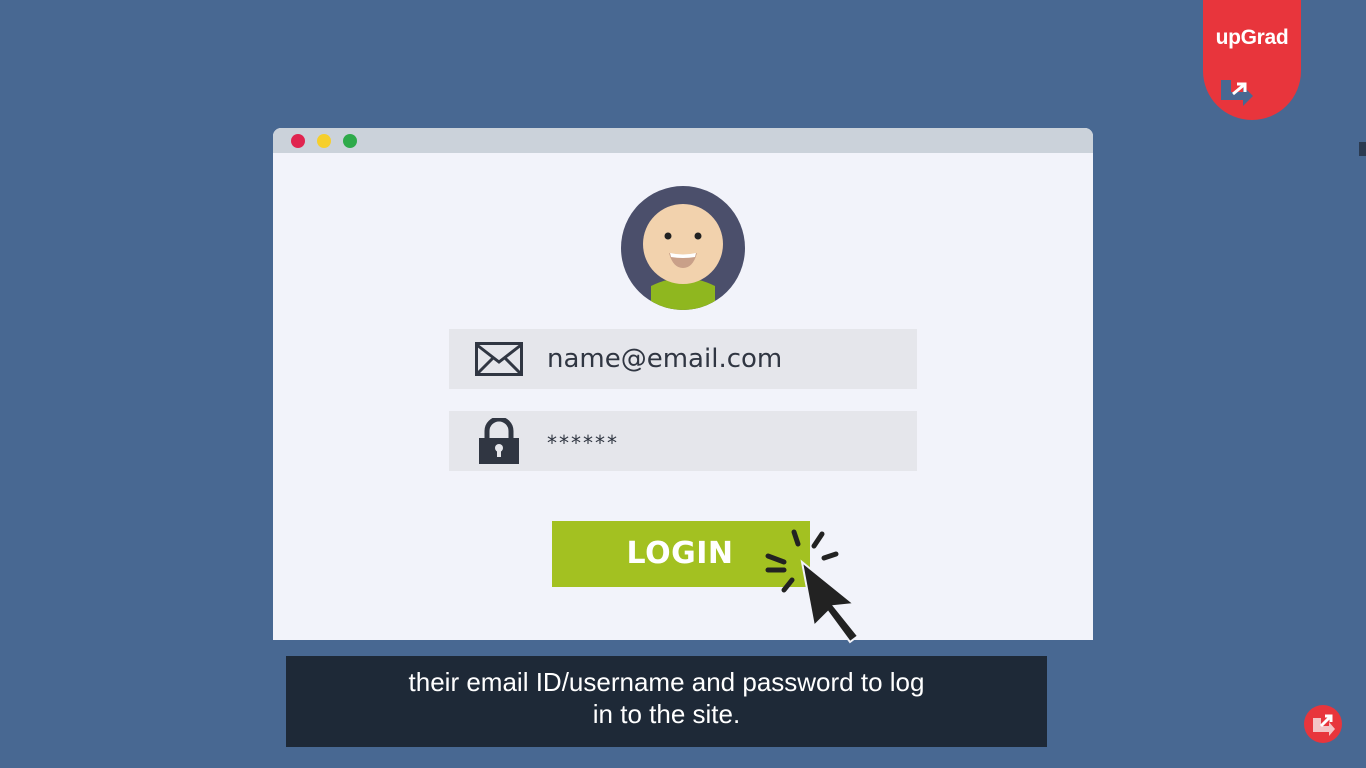 Image resolution: width=1366 pixels, height=768 pixels. I want to click on envelope-icon, so click(499, 359).